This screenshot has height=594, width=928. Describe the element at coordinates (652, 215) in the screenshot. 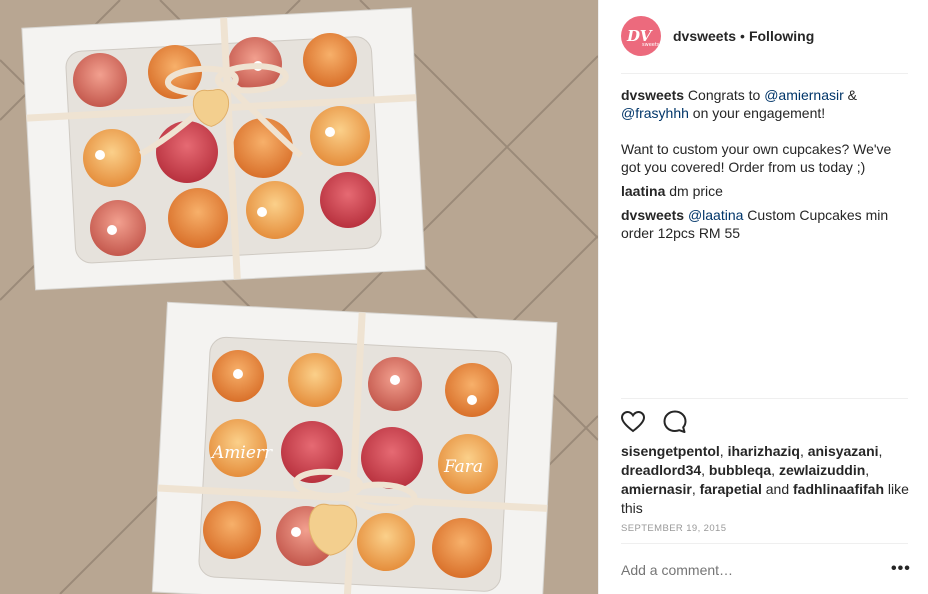

I see `comment-username: dvsweets` at that location.